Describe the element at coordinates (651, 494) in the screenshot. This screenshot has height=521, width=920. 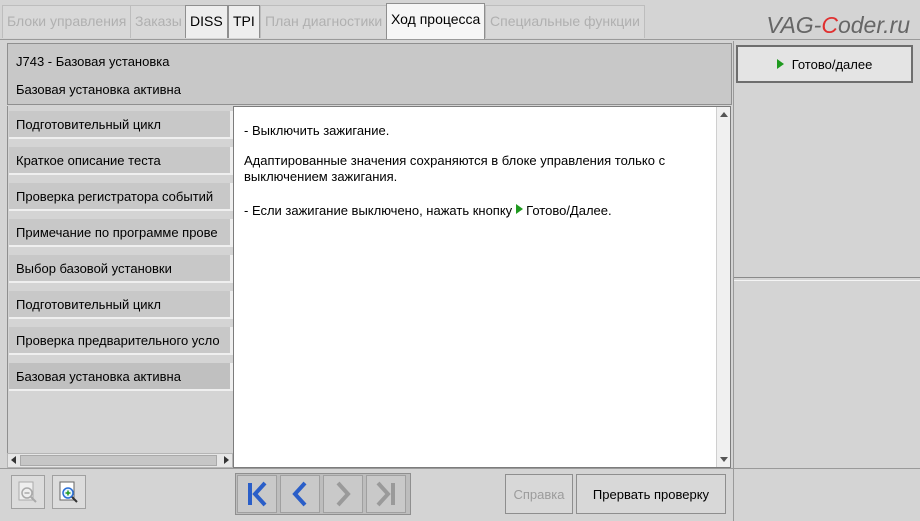
I see `abort-test-button: Прервать проверку` at that location.